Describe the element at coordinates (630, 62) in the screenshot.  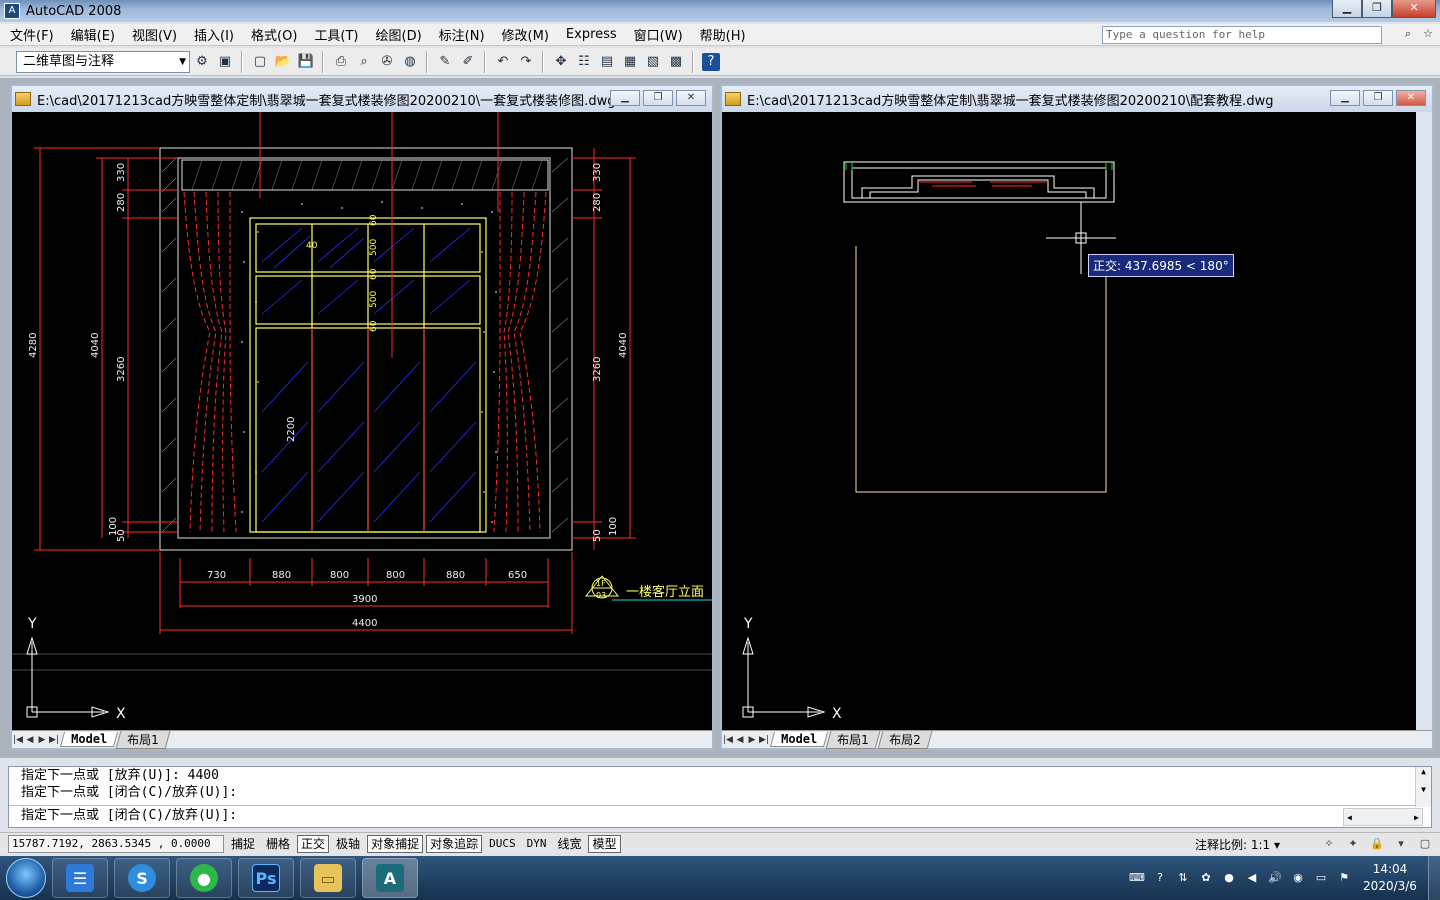
I see `tool-palettes-icon: ▦` at that location.